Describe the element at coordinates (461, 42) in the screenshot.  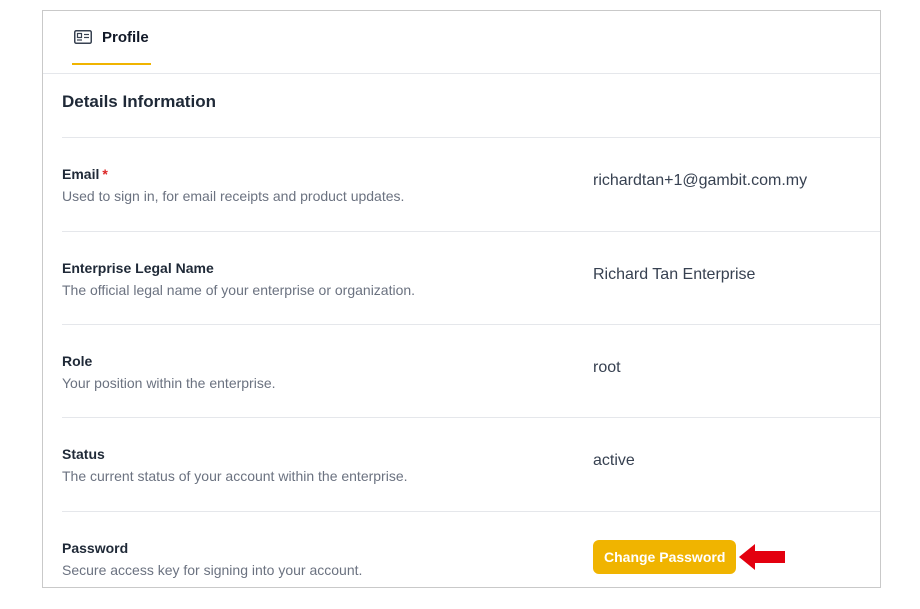
I see `tab-bar: Profile` at that location.